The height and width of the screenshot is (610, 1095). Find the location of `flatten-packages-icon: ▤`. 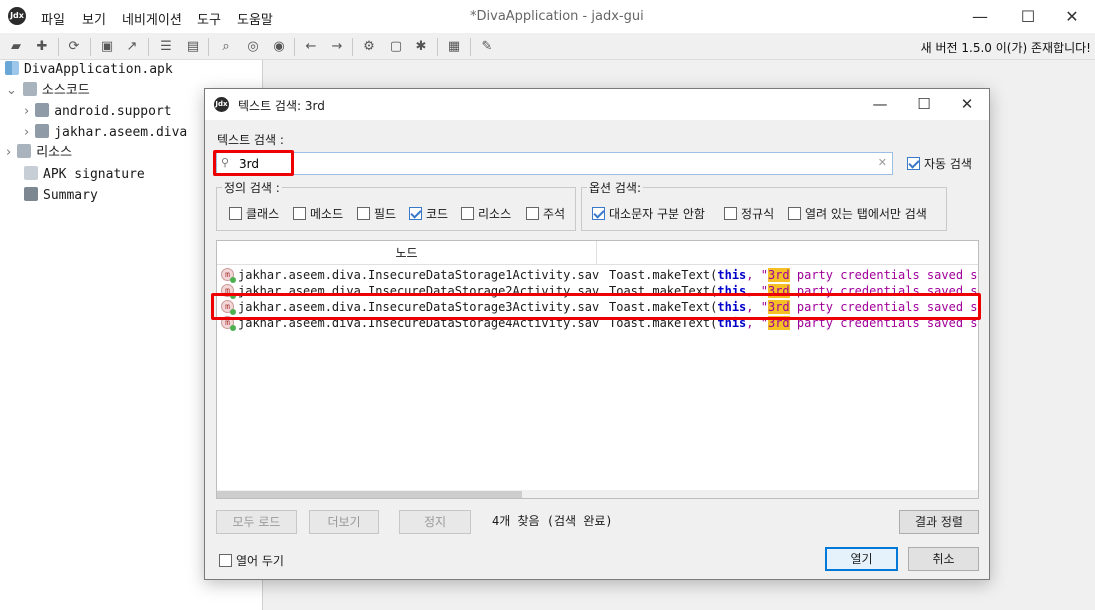

flatten-packages-icon: ▤ is located at coordinates (193, 47).